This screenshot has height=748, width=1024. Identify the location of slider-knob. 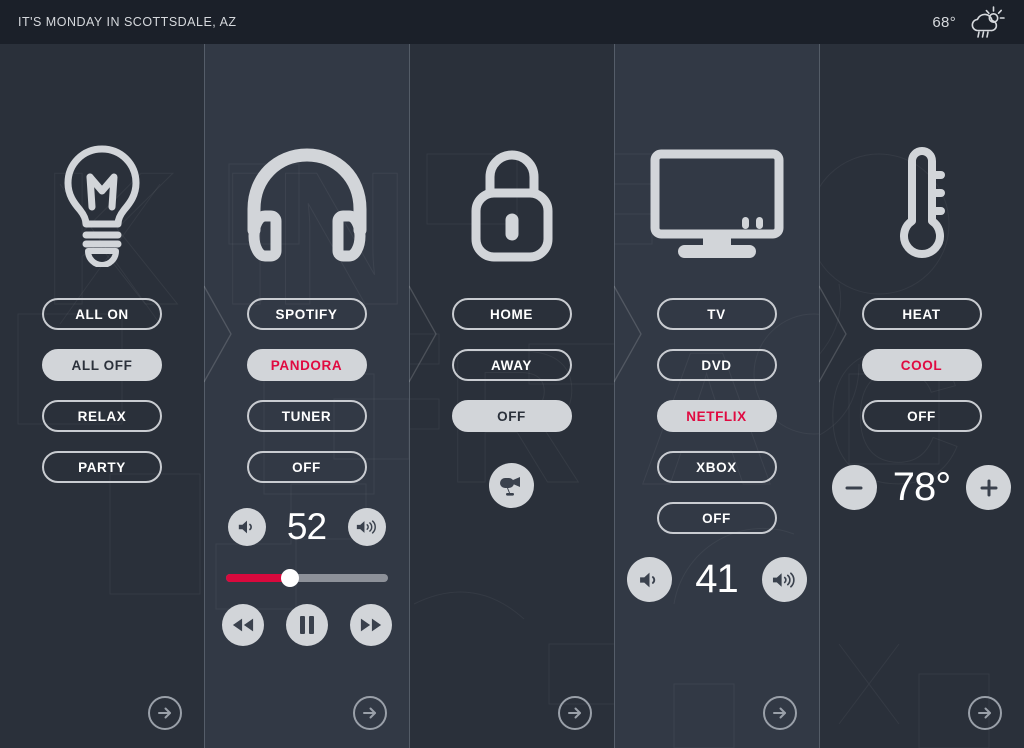
(290, 578).